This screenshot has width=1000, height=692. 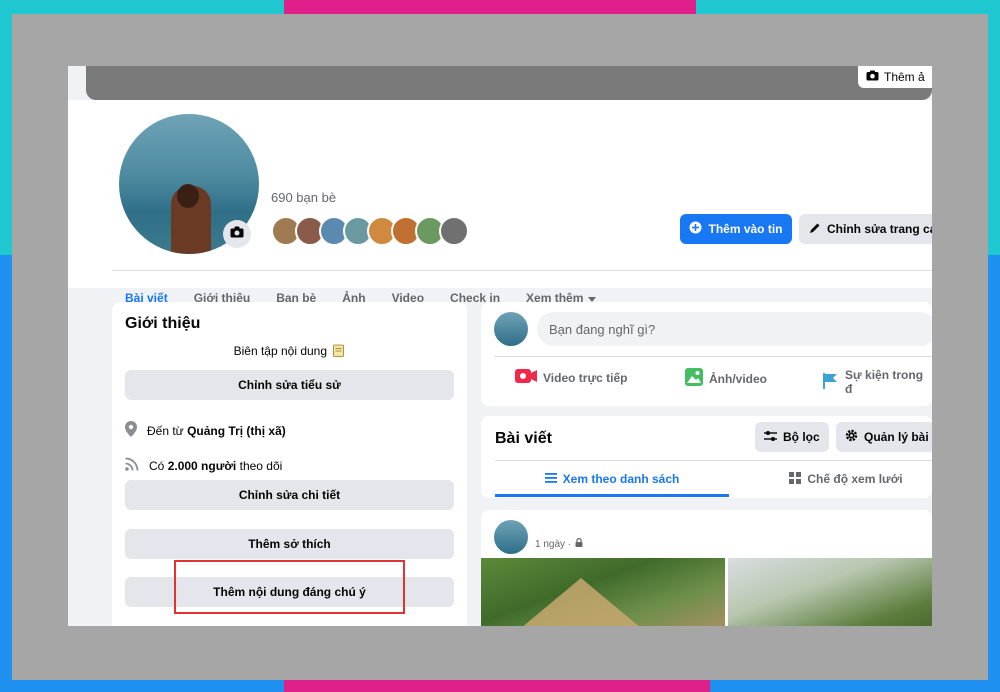 I want to click on hometown-text: Đến từ Quảng Trị (thị xã), so click(x=216, y=431).